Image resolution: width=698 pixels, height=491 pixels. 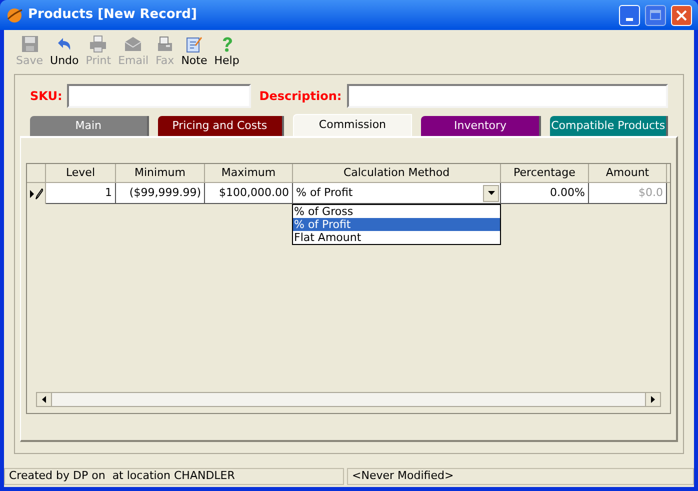 I want to click on left-arrow-icon, so click(x=44, y=399).